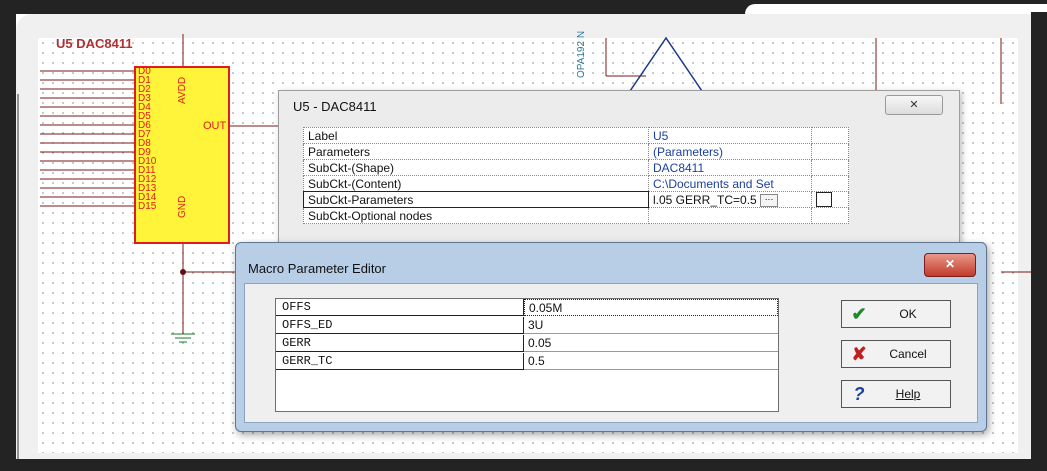  Describe the element at coordinates (651, 343) in the screenshot. I see `parameter-value: 0.05` at that location.